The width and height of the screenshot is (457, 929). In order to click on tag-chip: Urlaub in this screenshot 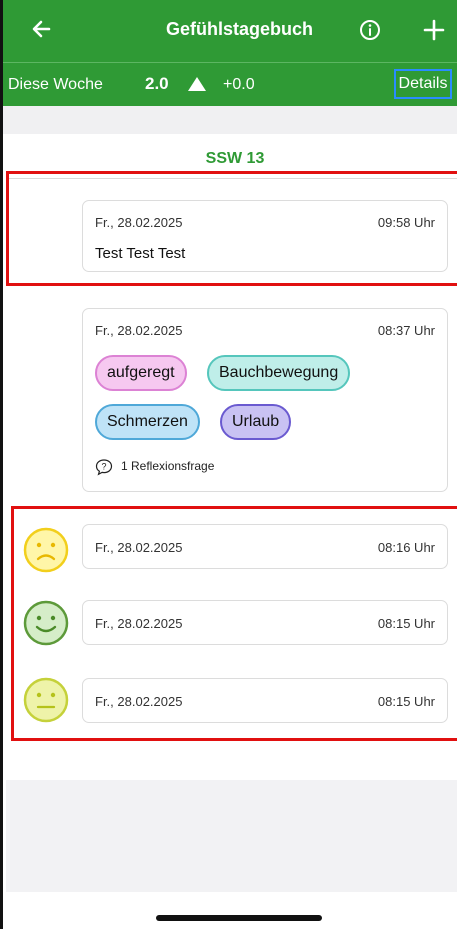, I will do `click(256, 422)`.